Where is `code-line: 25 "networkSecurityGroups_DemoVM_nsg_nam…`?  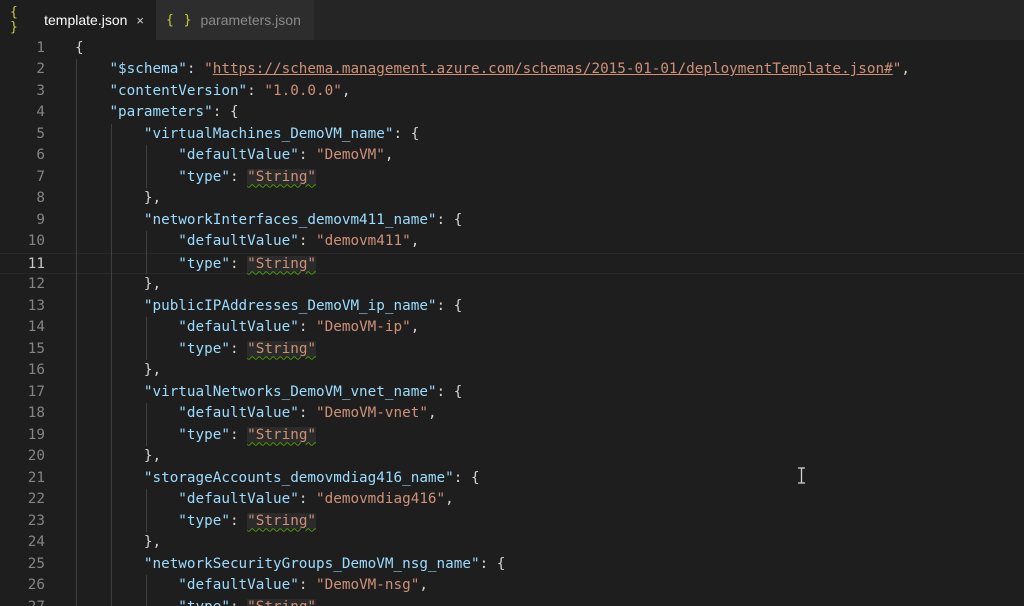
code-line: 25 "networkSecurityGroups_DemoVM_nsg_nam… is located at coordinates (512, 565).